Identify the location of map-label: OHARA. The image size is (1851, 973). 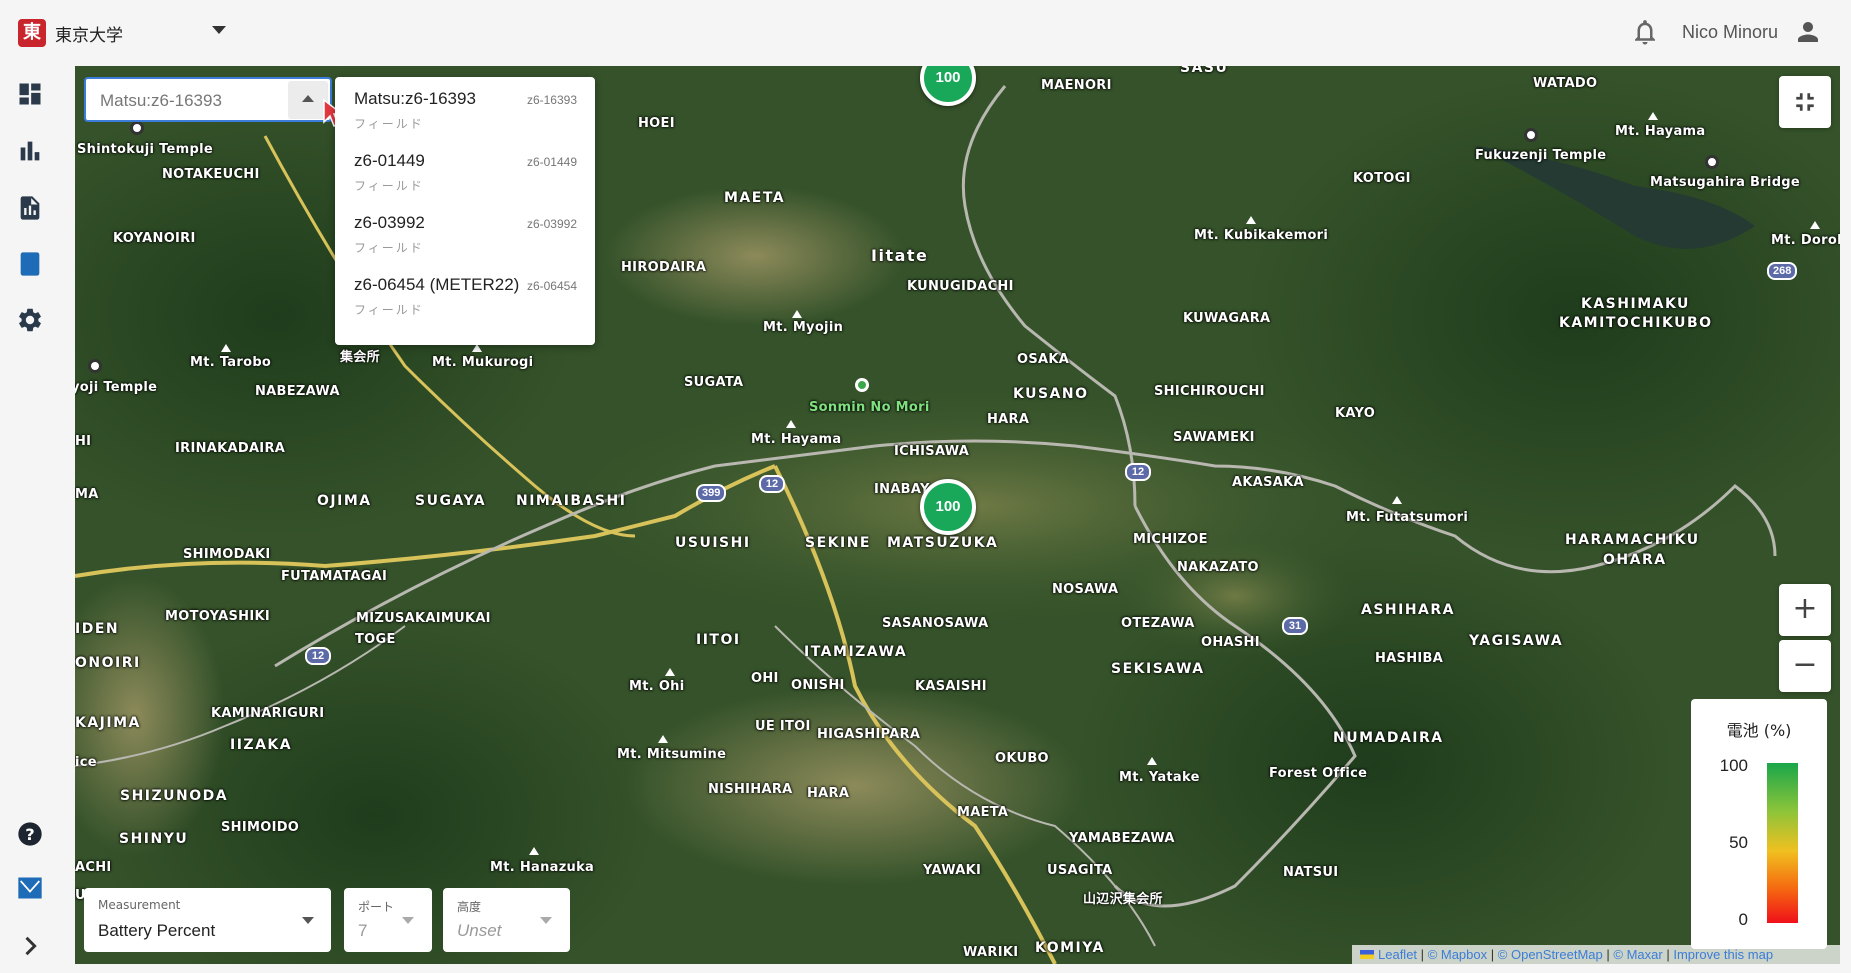
(1635, 560).